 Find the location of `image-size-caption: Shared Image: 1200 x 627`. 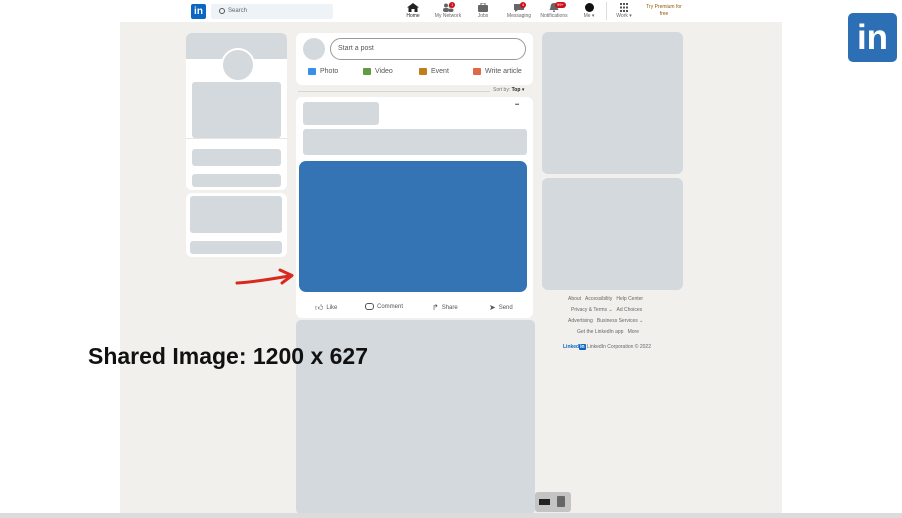

image-size-caption: Shared Image: 1200 x 627 is located at coordinates (228, 356).